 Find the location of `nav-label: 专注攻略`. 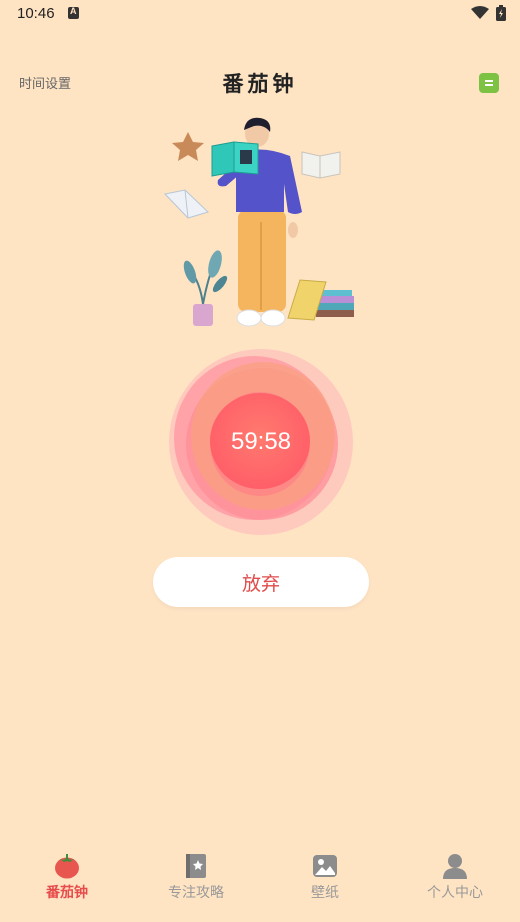

nav-label: 专注攻略 is located at coordinates (196, 893).